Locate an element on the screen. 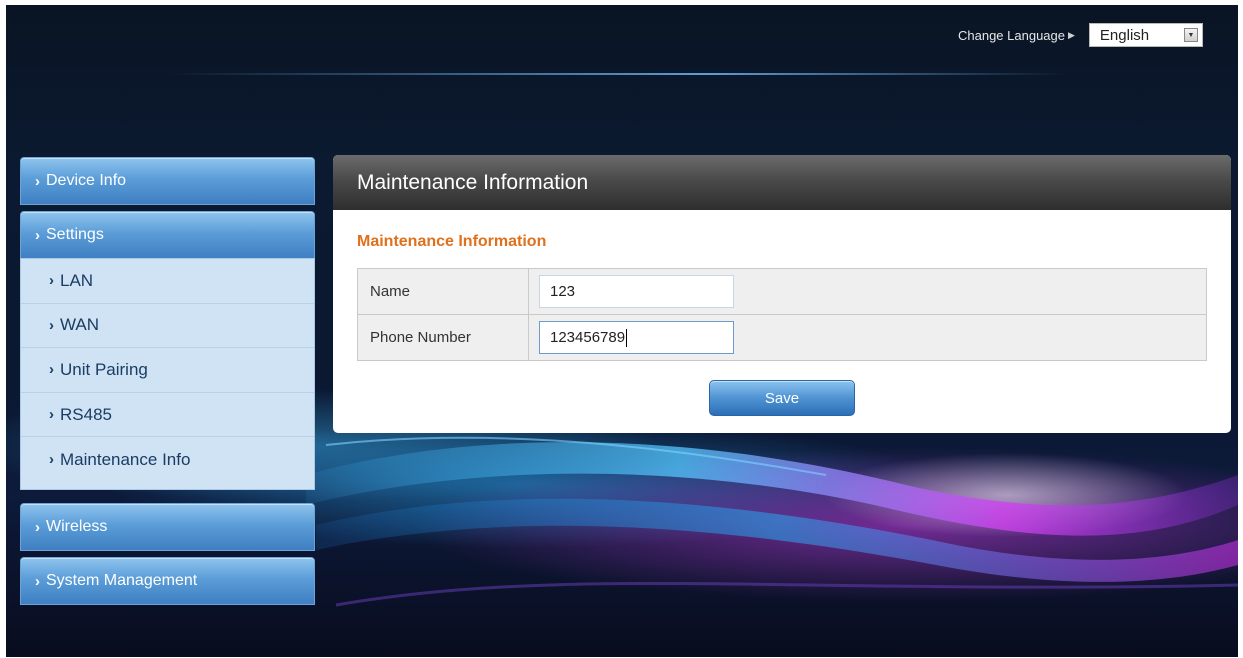 This screenshot has width=1243, height=658. sidebar-item-label: LAN is located at coordinates (77, 280).